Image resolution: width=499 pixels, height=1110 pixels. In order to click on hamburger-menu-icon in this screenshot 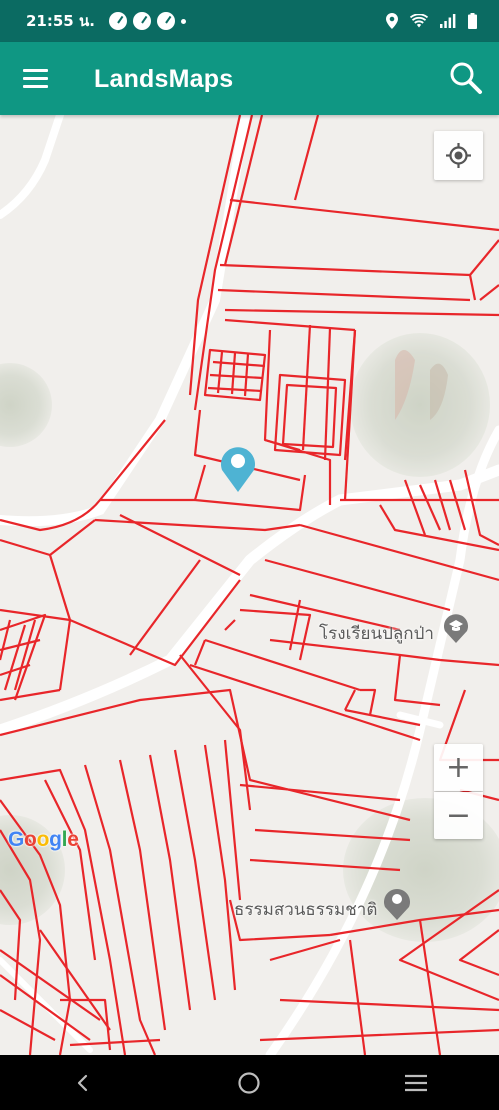, I will do `click(35, 78)`.